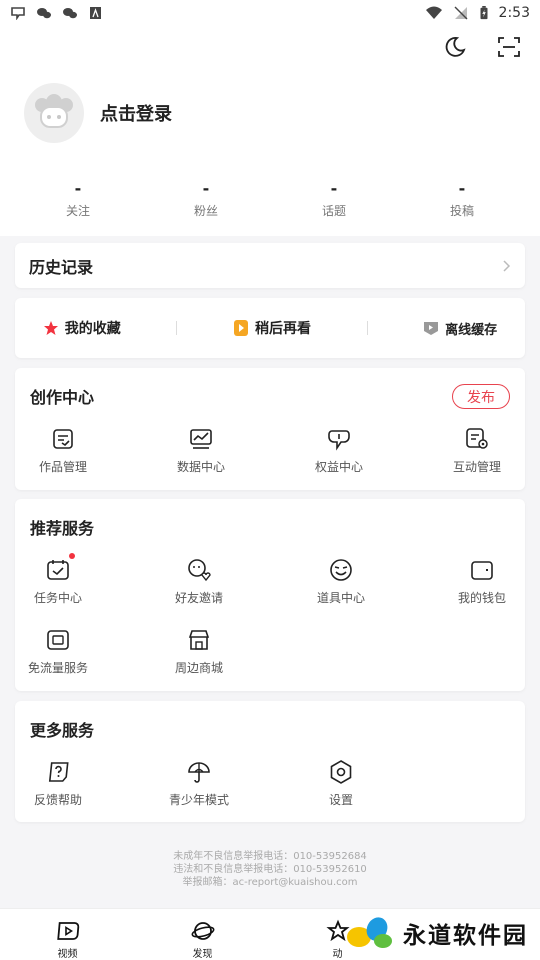 This screenshot has width=540, height=960. Describe the element at coordinates (136, 113) in the screenshot. I see `login-label: 点击登录` at that location.